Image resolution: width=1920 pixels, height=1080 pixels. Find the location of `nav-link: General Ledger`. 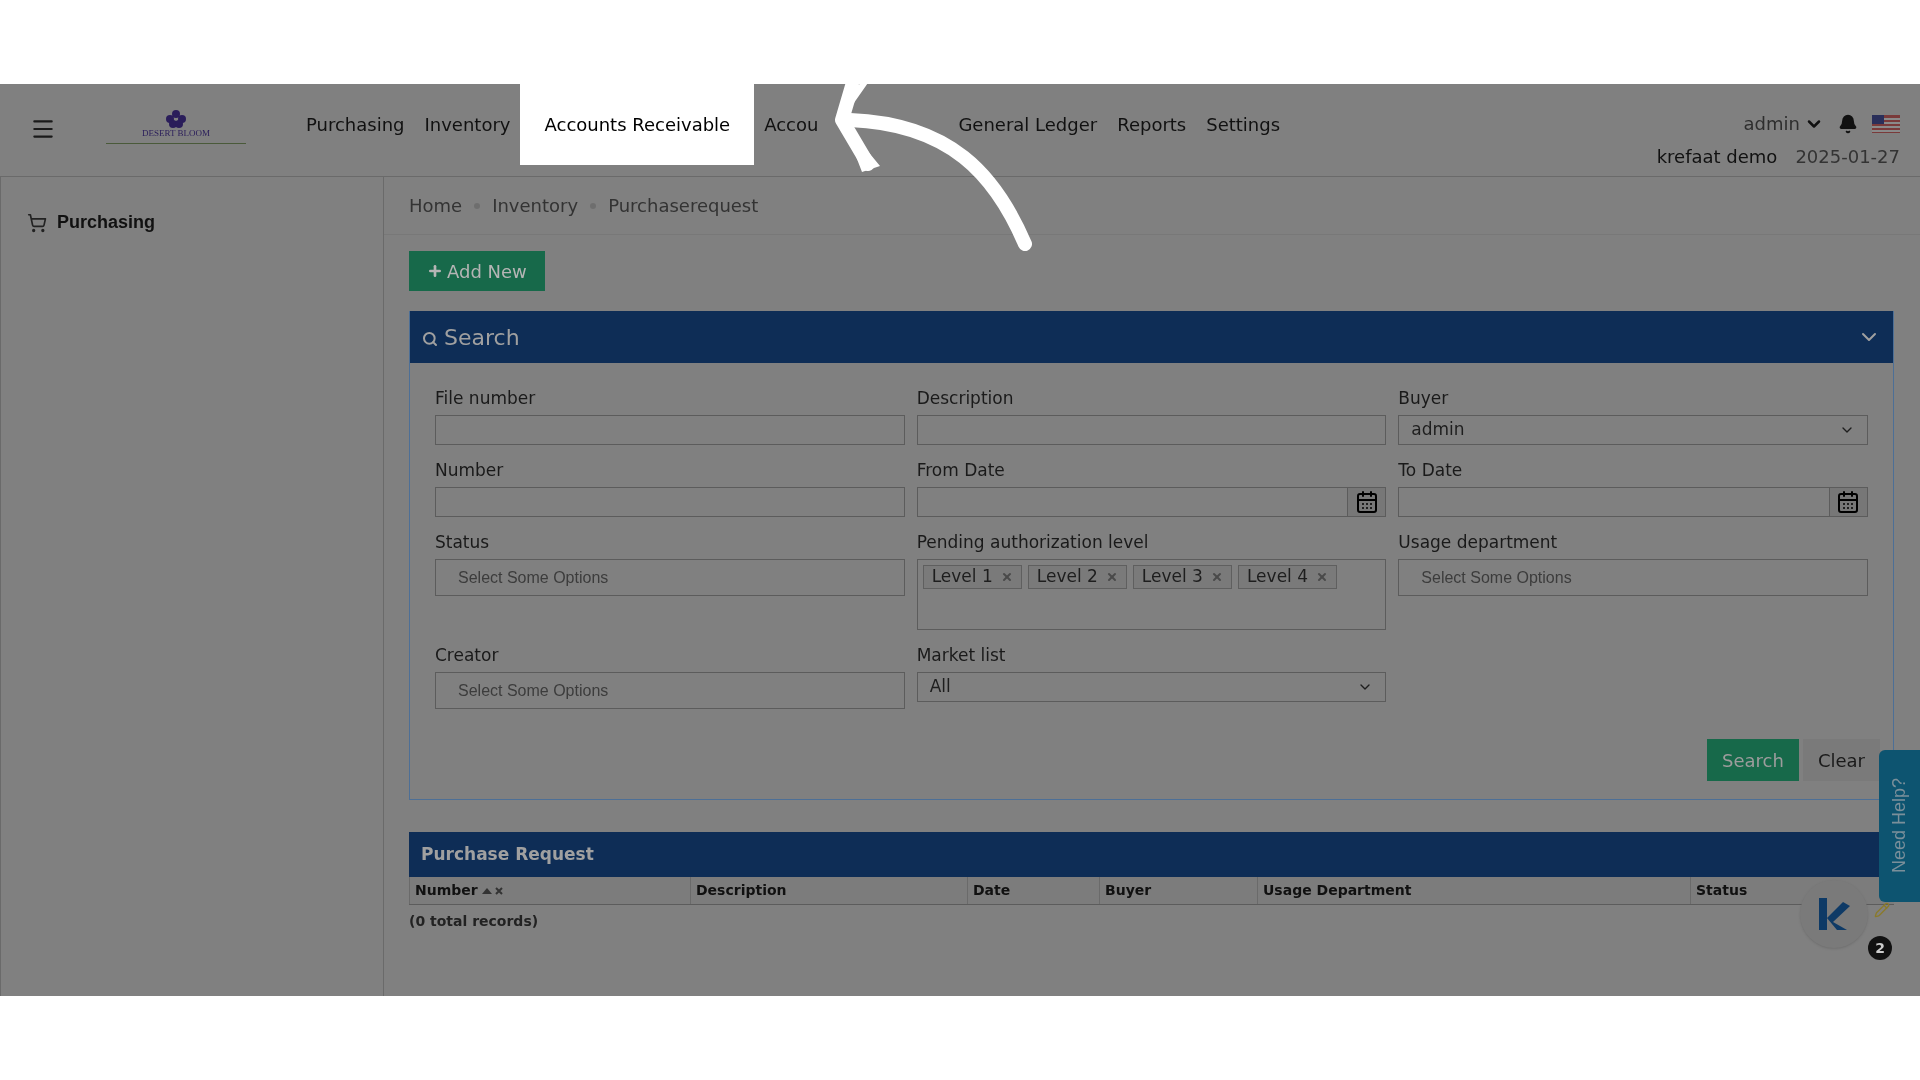

nav-link: General Ledger is located at coordinates (1028, 124).